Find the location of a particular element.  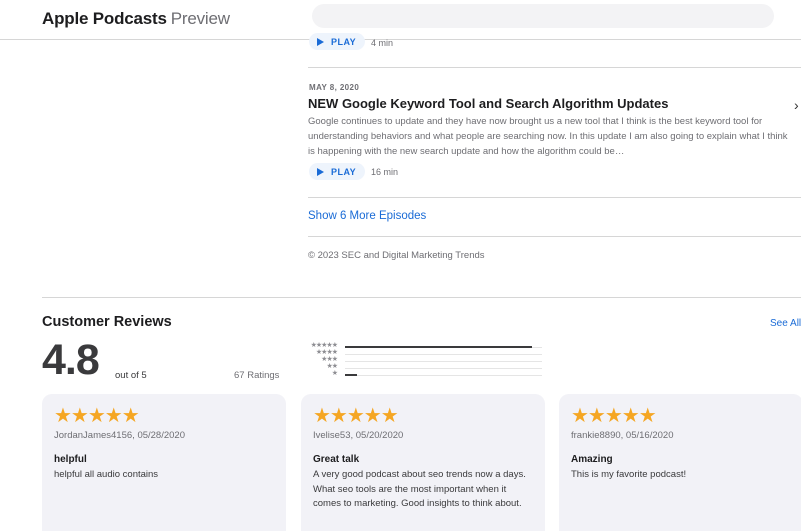

episode-date: MAY 8, 2020 is located at coordinates (334, 87).